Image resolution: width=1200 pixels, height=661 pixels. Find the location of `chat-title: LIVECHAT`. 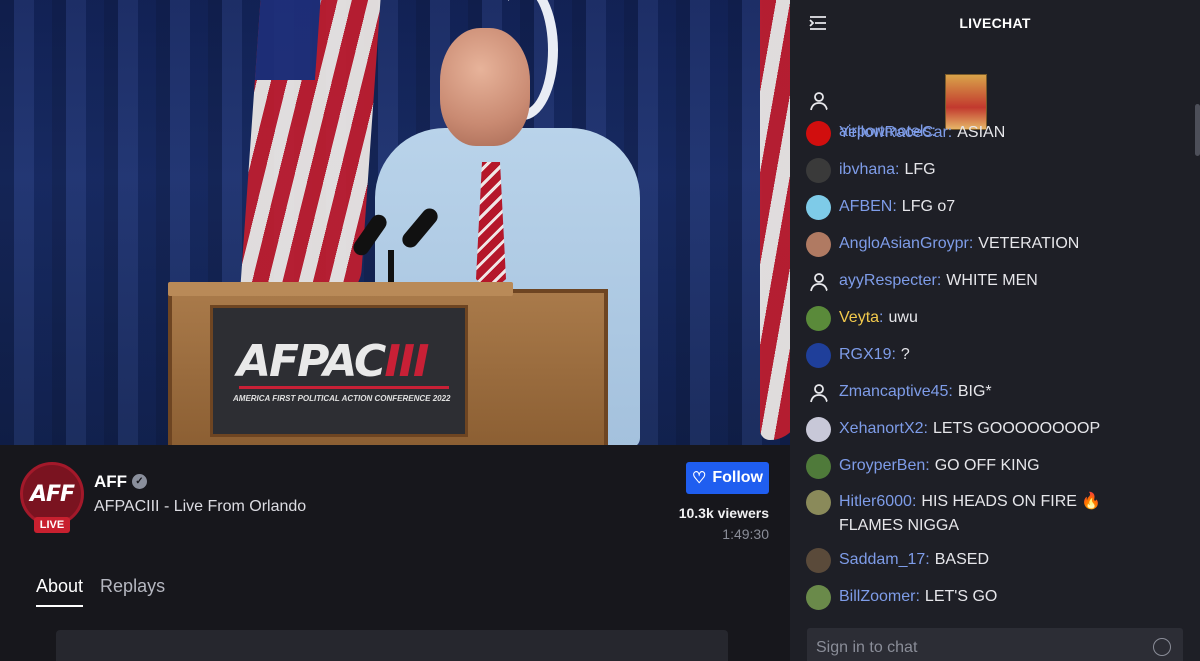

chat-title: LIVECHAT is located at coordinates (995, 23).